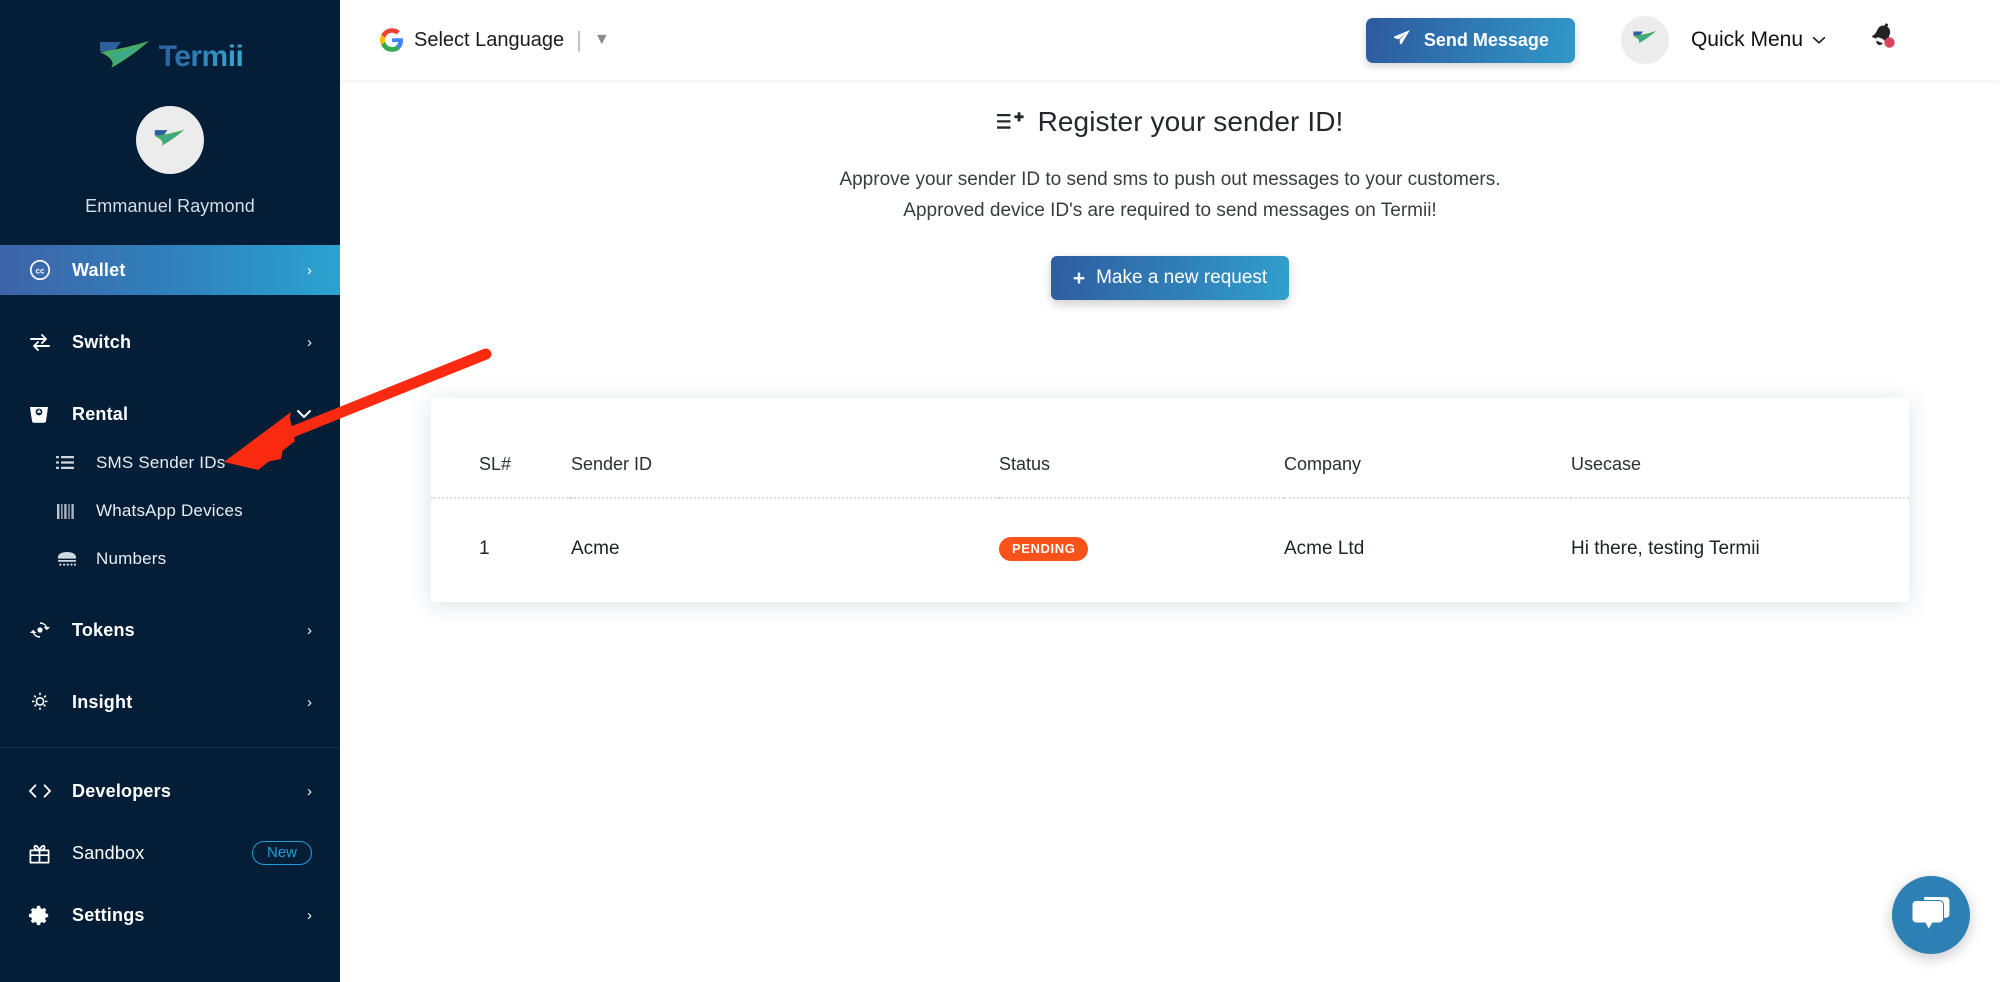  What do you see at coordinates (69, 511) in the screenshot?
I see `devices-bars-icon` at bounding box center [69, 511].